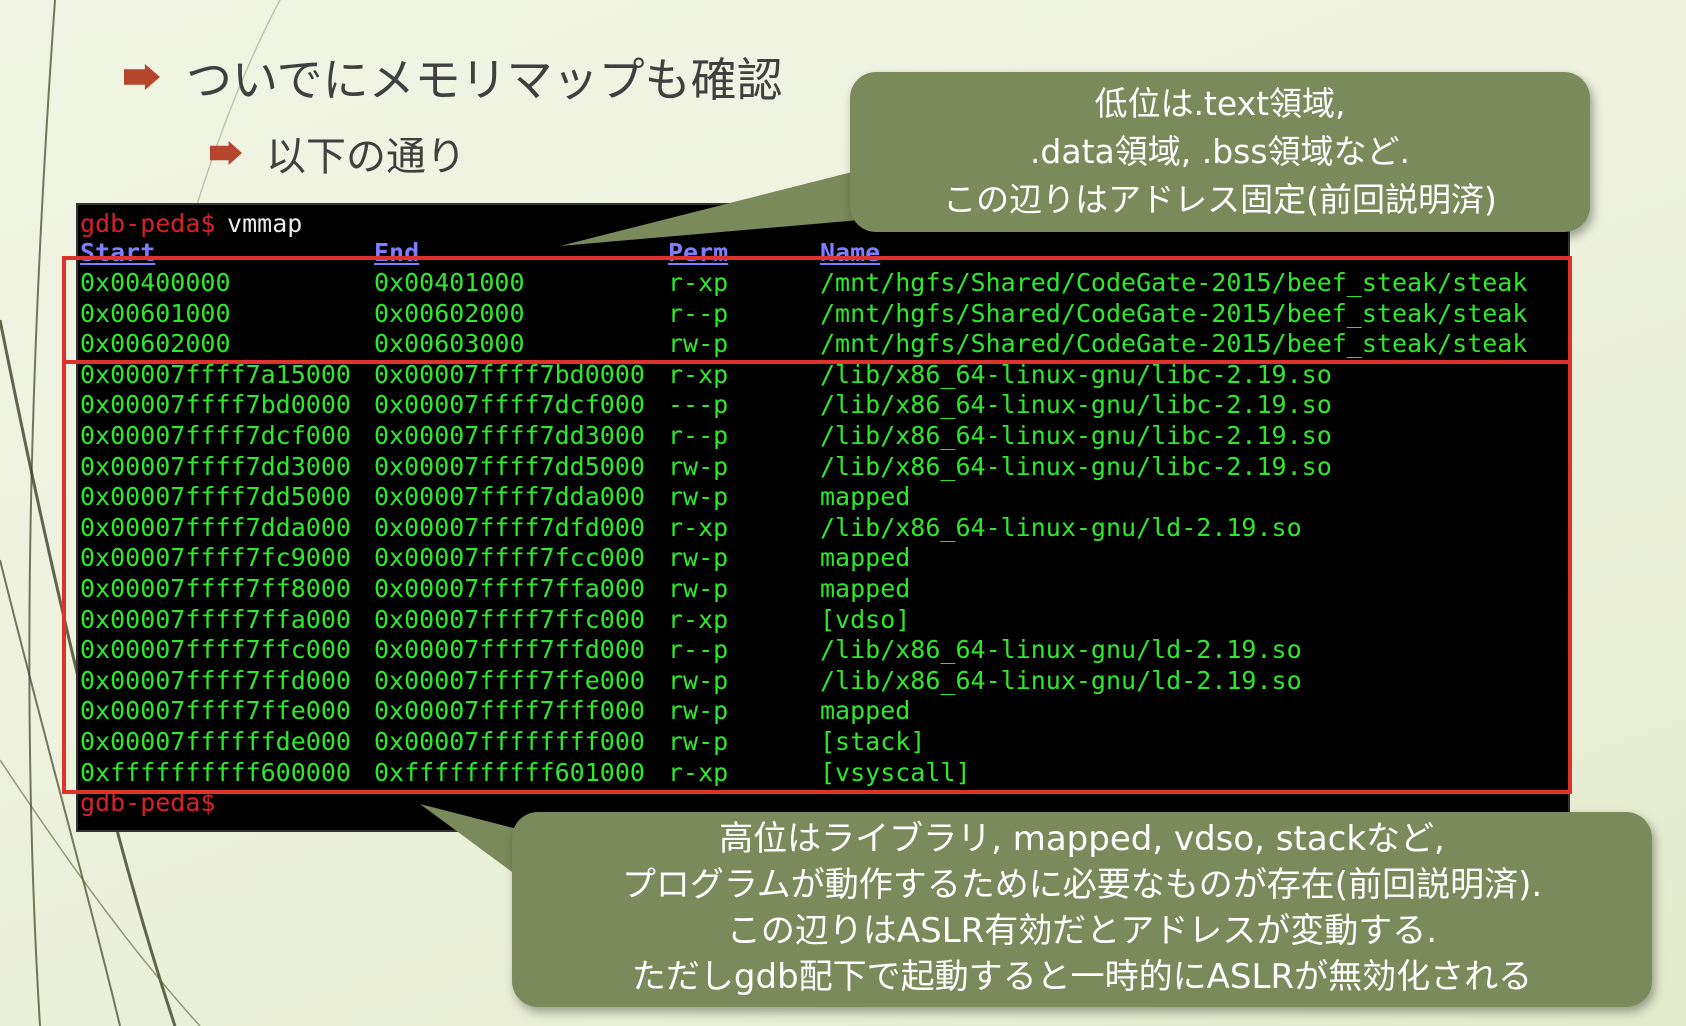  What do you see at coordinates (155, 344) in the screenshot?
I see `row-start: 0x00602000` at bounding box center [155, 344].